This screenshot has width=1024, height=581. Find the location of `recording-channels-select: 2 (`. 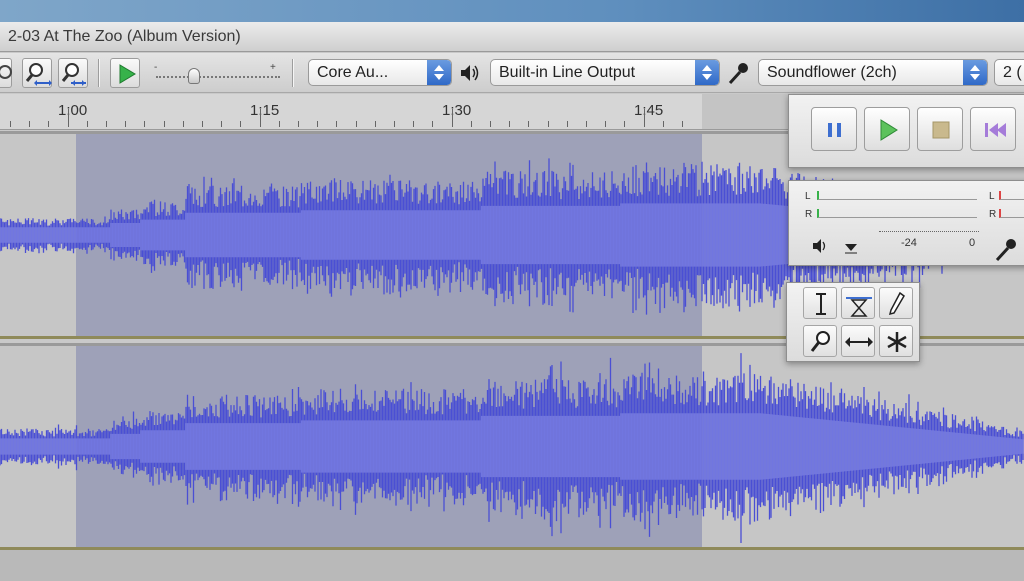

recording-channels-select: 2 ( is located at coordinates (1009, 72).